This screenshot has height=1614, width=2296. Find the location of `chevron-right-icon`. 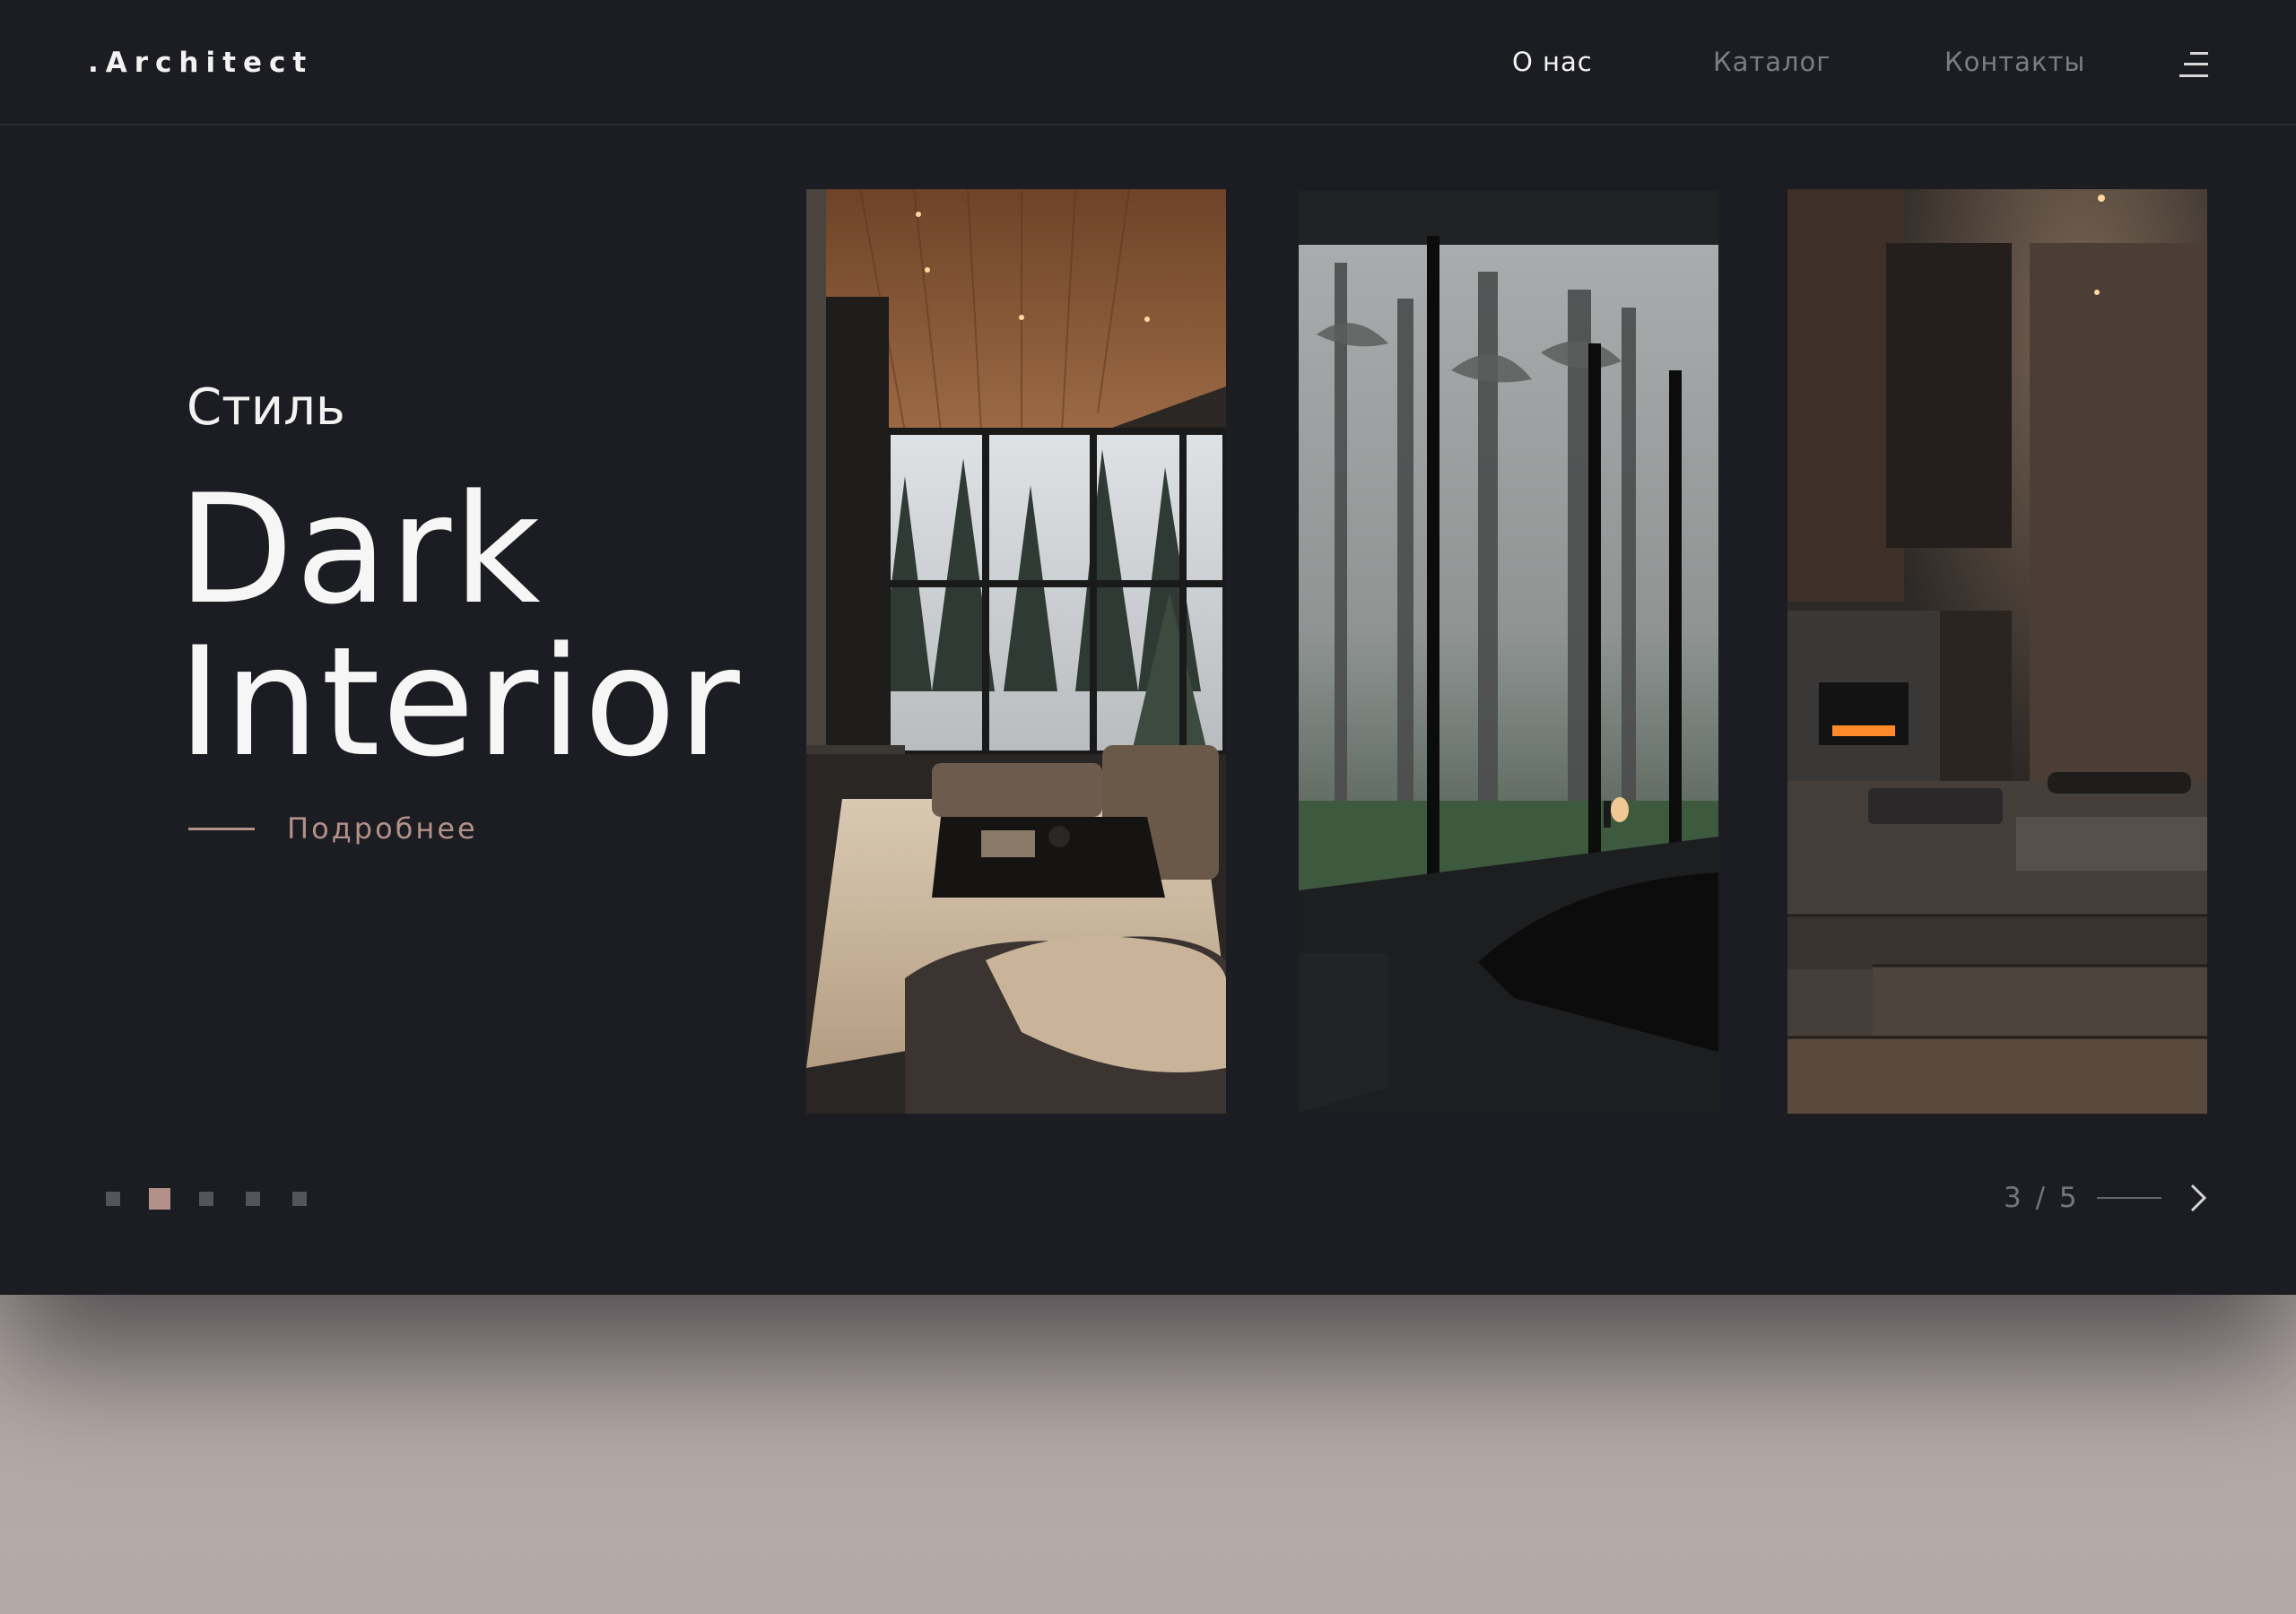

chevron-right-icon is located at coordinates (2199, 1198).